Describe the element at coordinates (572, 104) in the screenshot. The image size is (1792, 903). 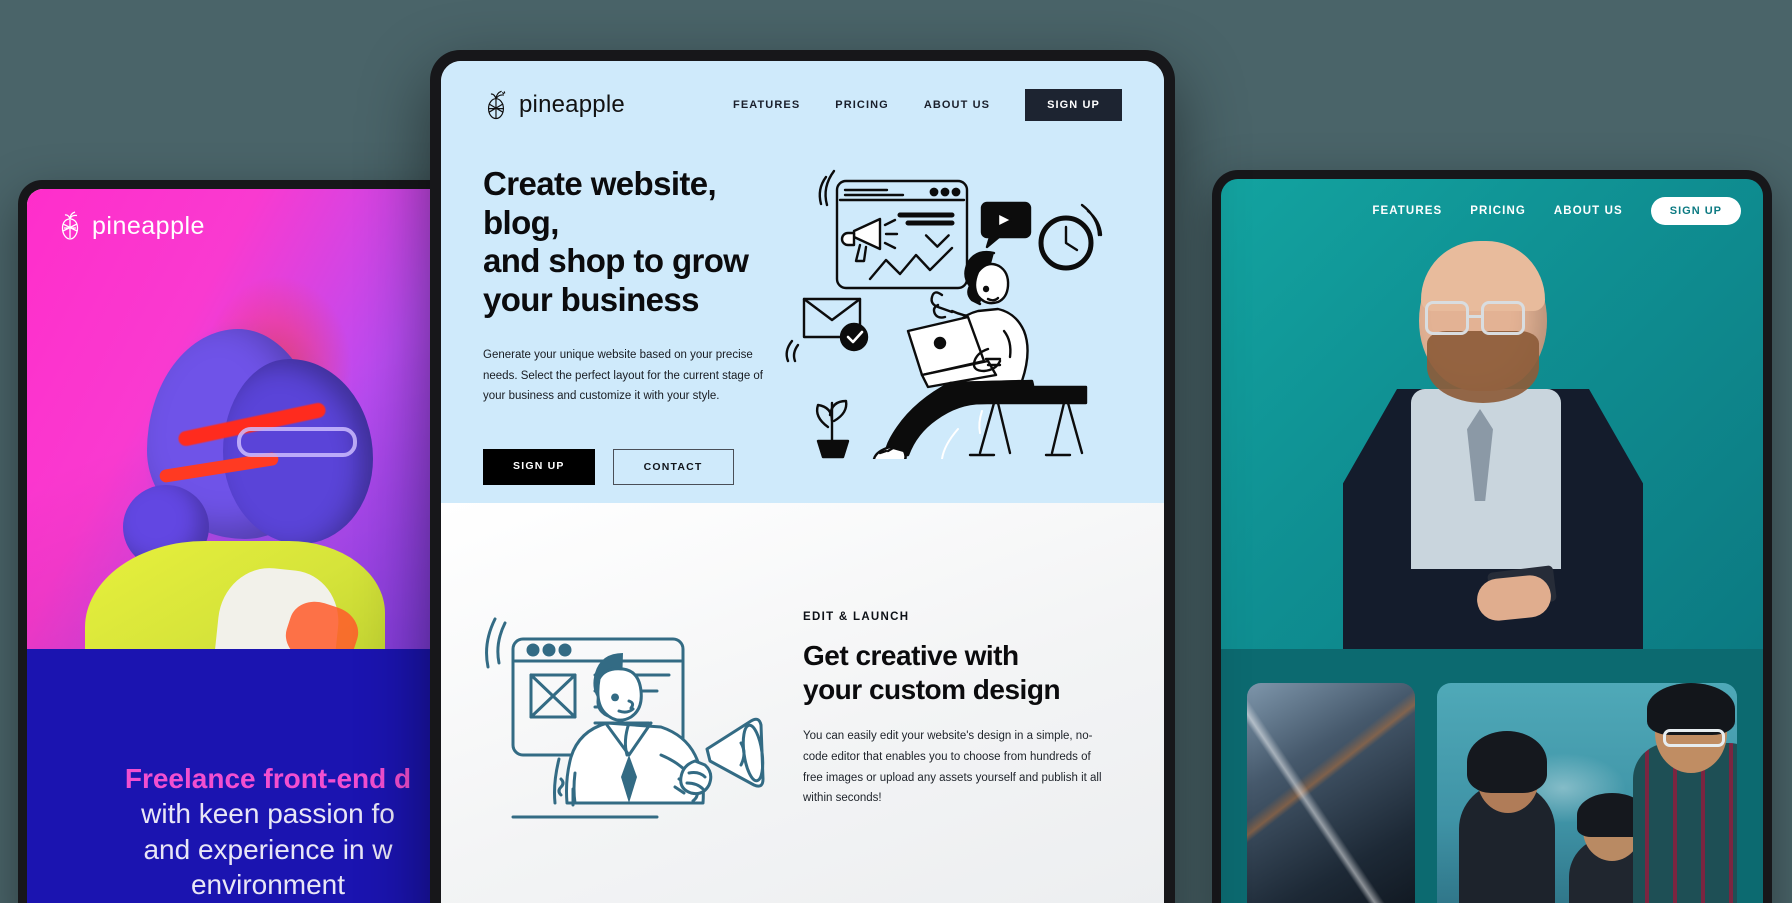
I see `center-logo-wordmark: pineapple` at that location.